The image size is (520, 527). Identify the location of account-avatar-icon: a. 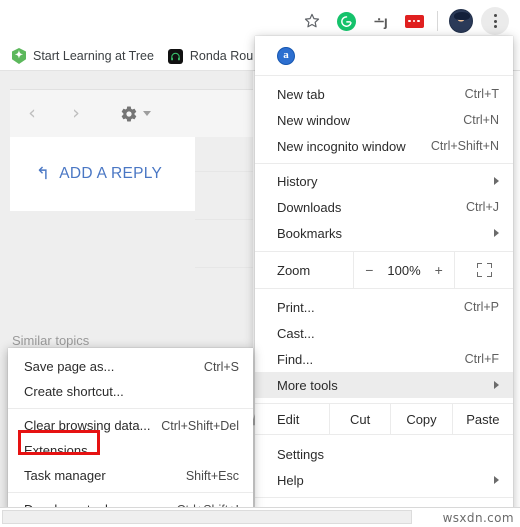
(286, 55).